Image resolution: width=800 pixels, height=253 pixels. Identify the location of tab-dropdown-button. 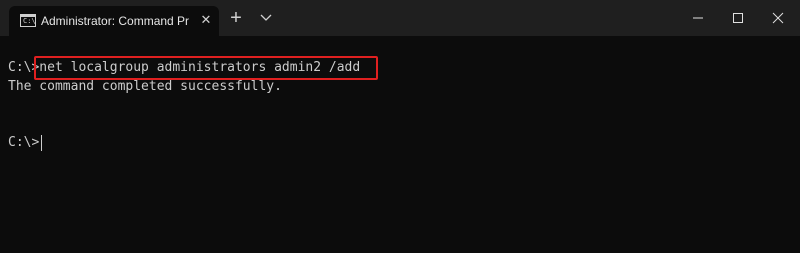
(266, 18).